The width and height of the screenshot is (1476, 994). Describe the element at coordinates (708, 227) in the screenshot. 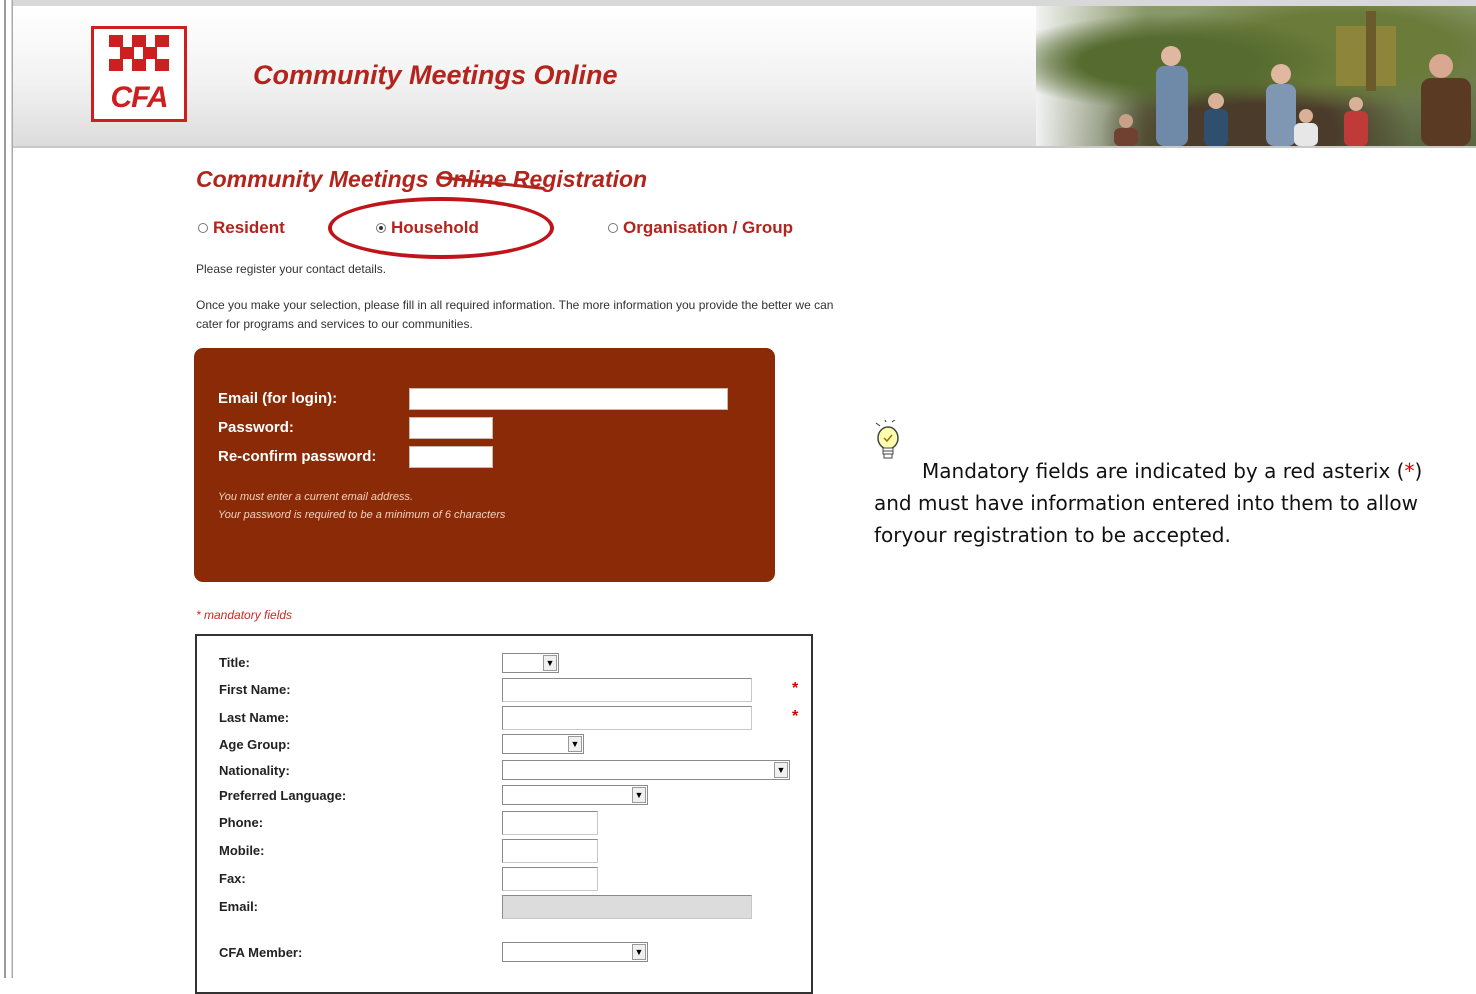

I see `radio-organisation-label: Organisation / Group` at that location.